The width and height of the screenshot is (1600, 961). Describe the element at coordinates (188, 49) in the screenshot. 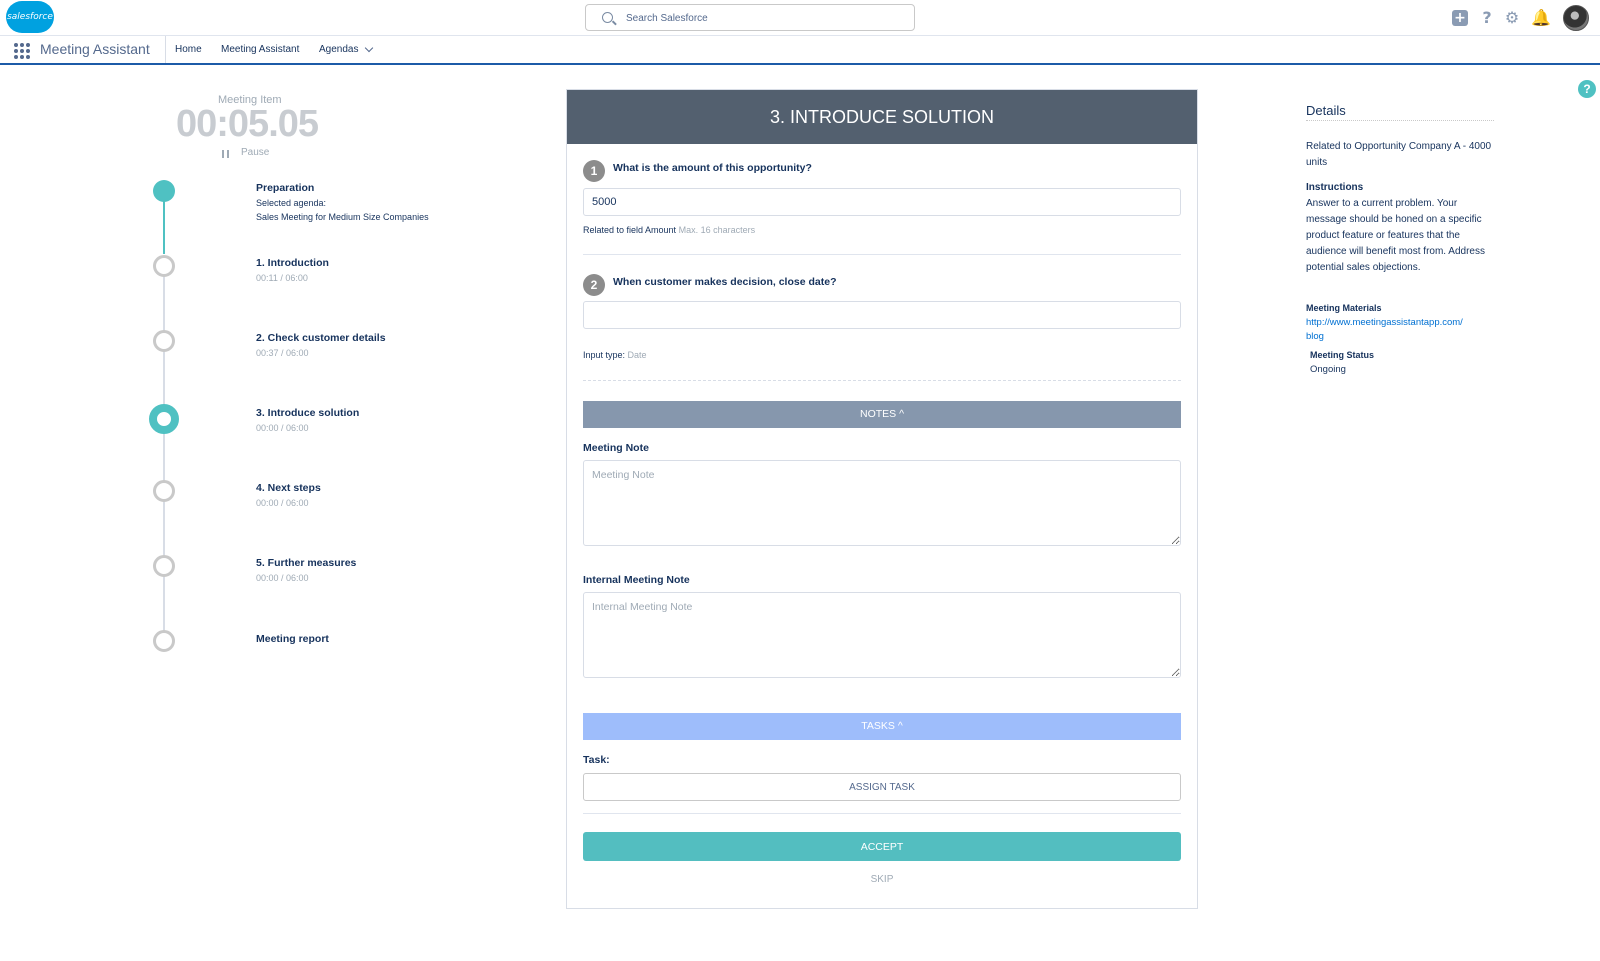

I see `nav-item-home: Home` at that location.